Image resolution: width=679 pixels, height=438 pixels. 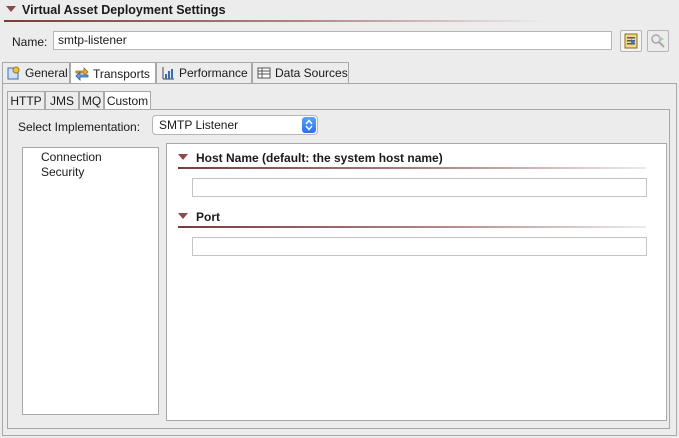 I want to click on list-item-security: Security, so click(x=62, y=172).